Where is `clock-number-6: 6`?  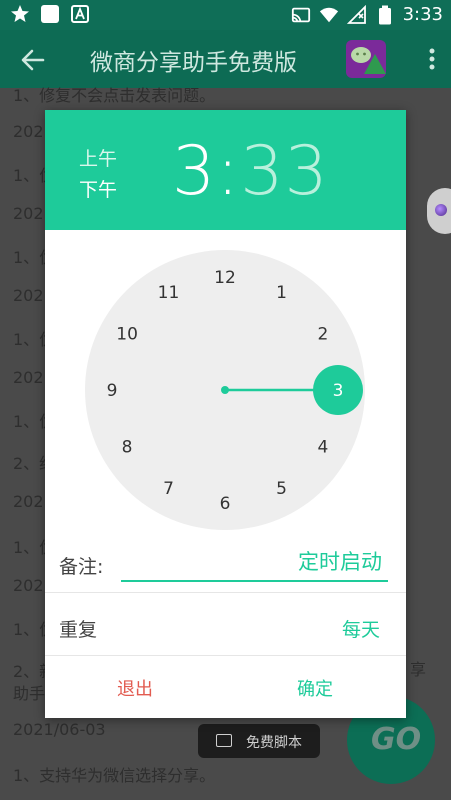
clock-number-6: 6 is located at coordinates (225, 504).